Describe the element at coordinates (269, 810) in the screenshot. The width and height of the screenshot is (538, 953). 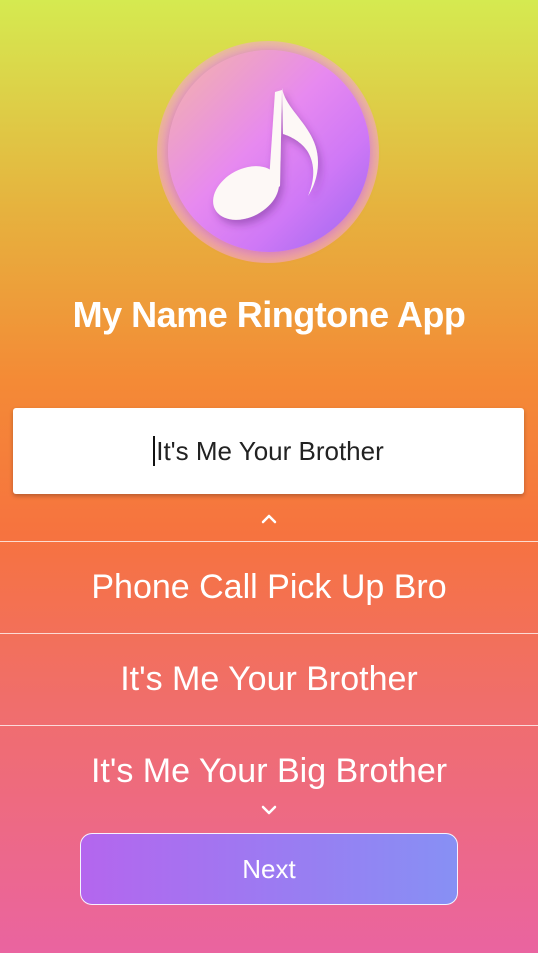
I see `chevron-down-icon` at that location.